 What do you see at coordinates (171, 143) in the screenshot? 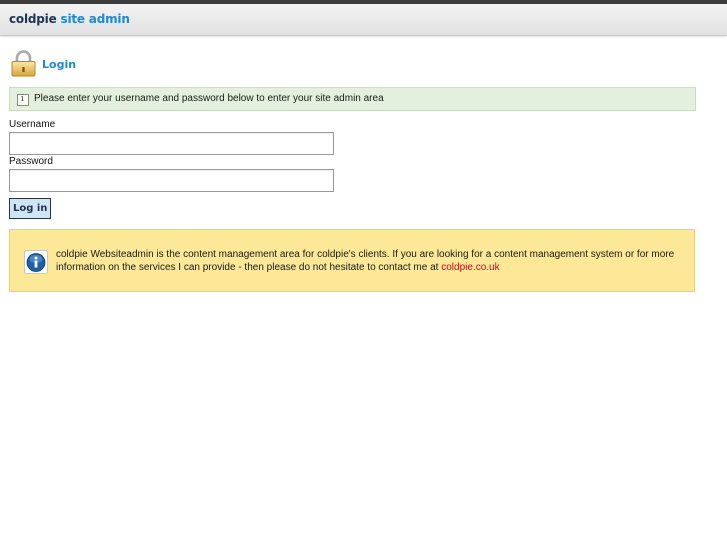
I see `username-field` at bounding box center [171, 143].